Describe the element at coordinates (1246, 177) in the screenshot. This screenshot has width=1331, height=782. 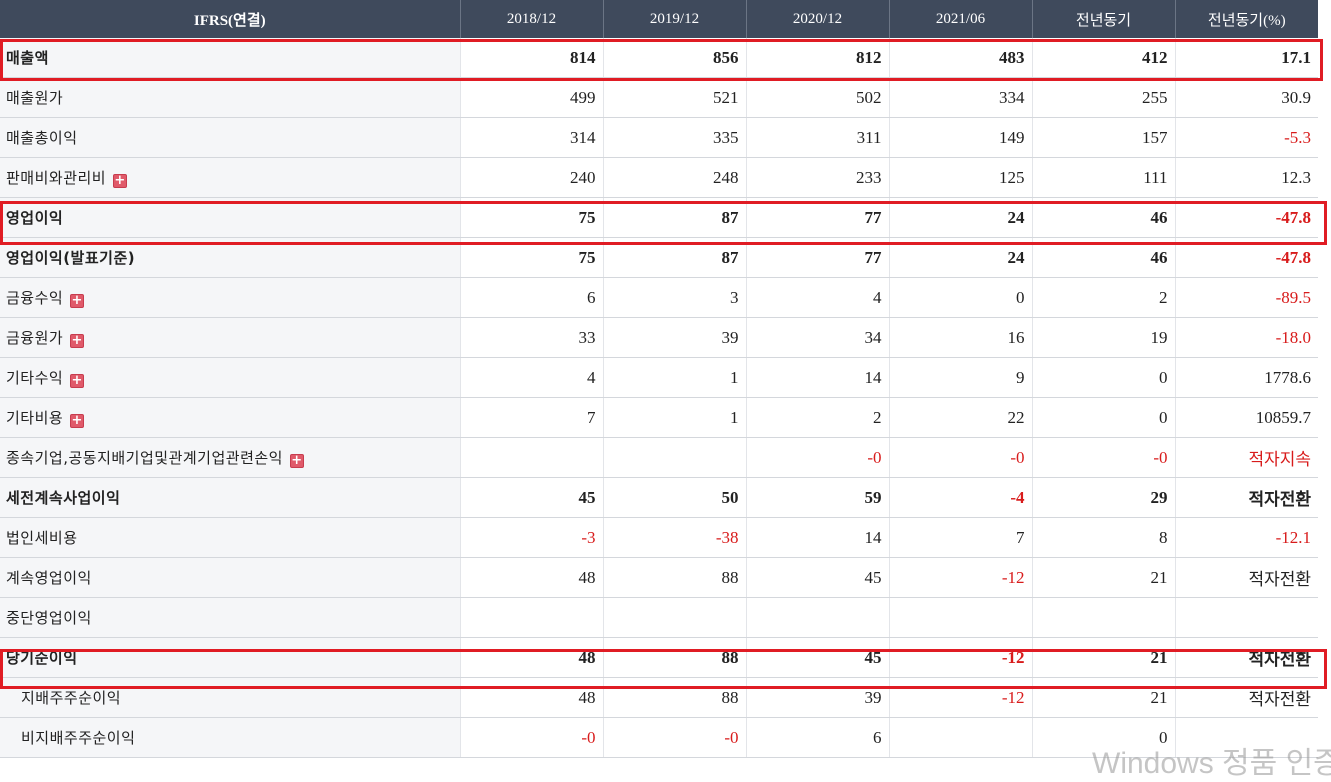
I see `cell: 12.3` at that location.